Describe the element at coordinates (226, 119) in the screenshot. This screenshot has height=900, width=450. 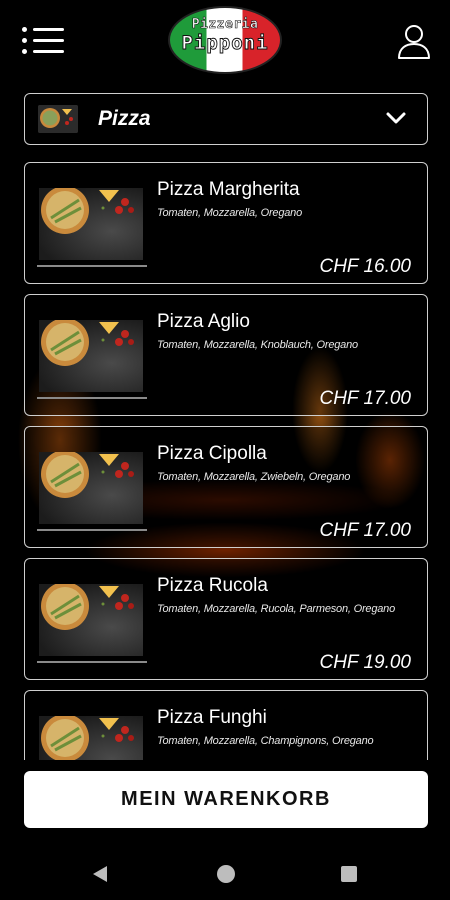
I see `category-dropdown: Pizza` at that location.